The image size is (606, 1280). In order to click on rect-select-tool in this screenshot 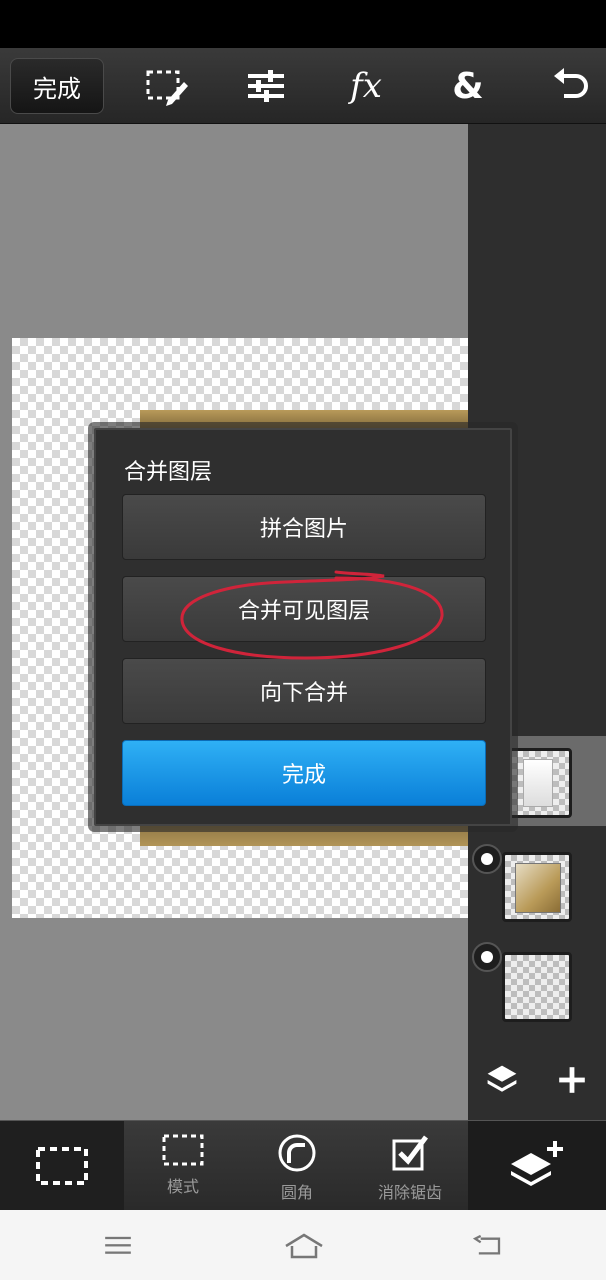, I will do `click(62, 1166)`.